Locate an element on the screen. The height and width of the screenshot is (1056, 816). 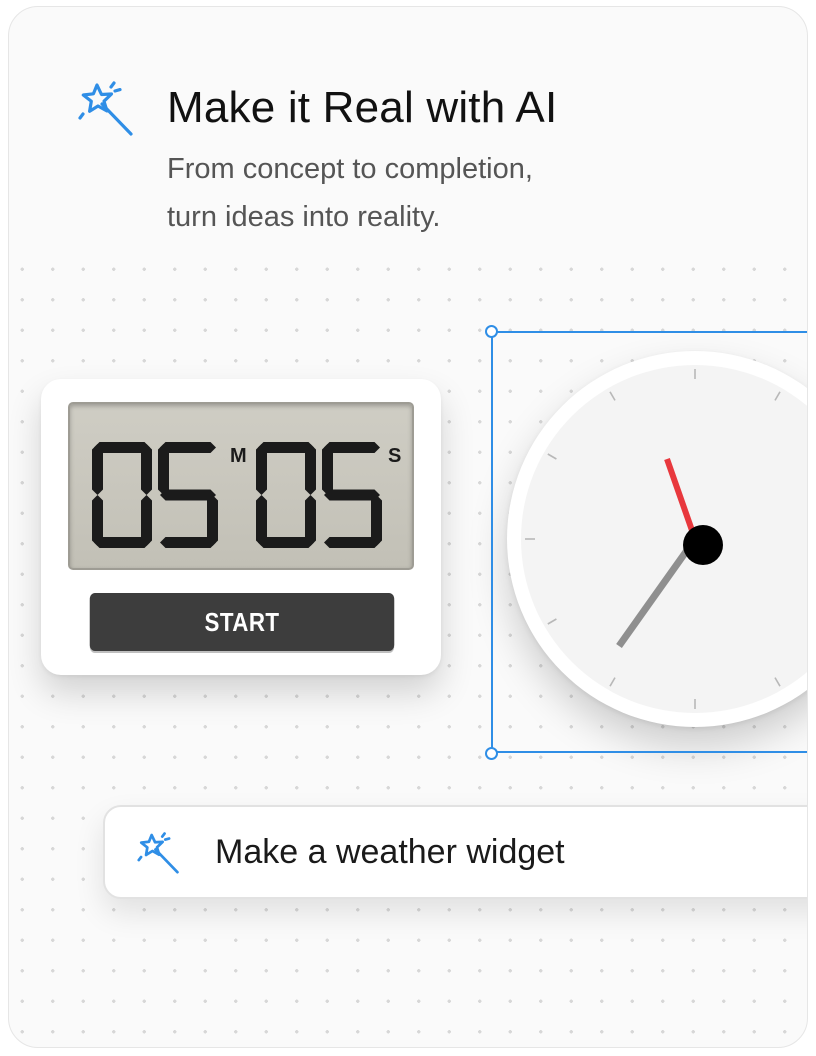
lcd-digits: M S is located at coordinates (246, 495).